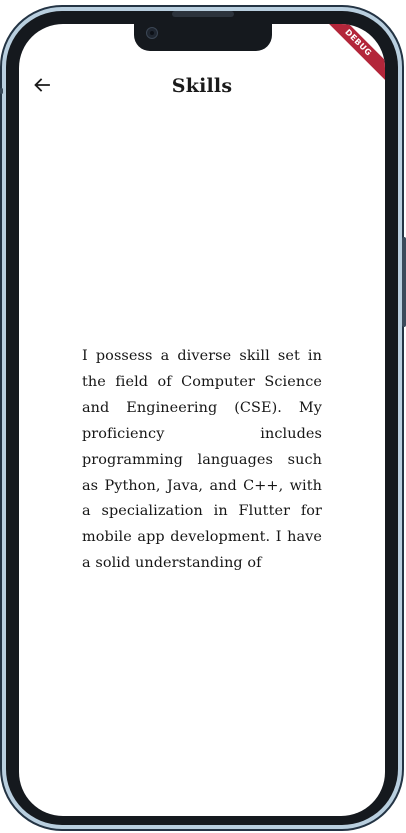 This screenshot has width=406, height=833. I want to click on volume-button, so click(1, 91).